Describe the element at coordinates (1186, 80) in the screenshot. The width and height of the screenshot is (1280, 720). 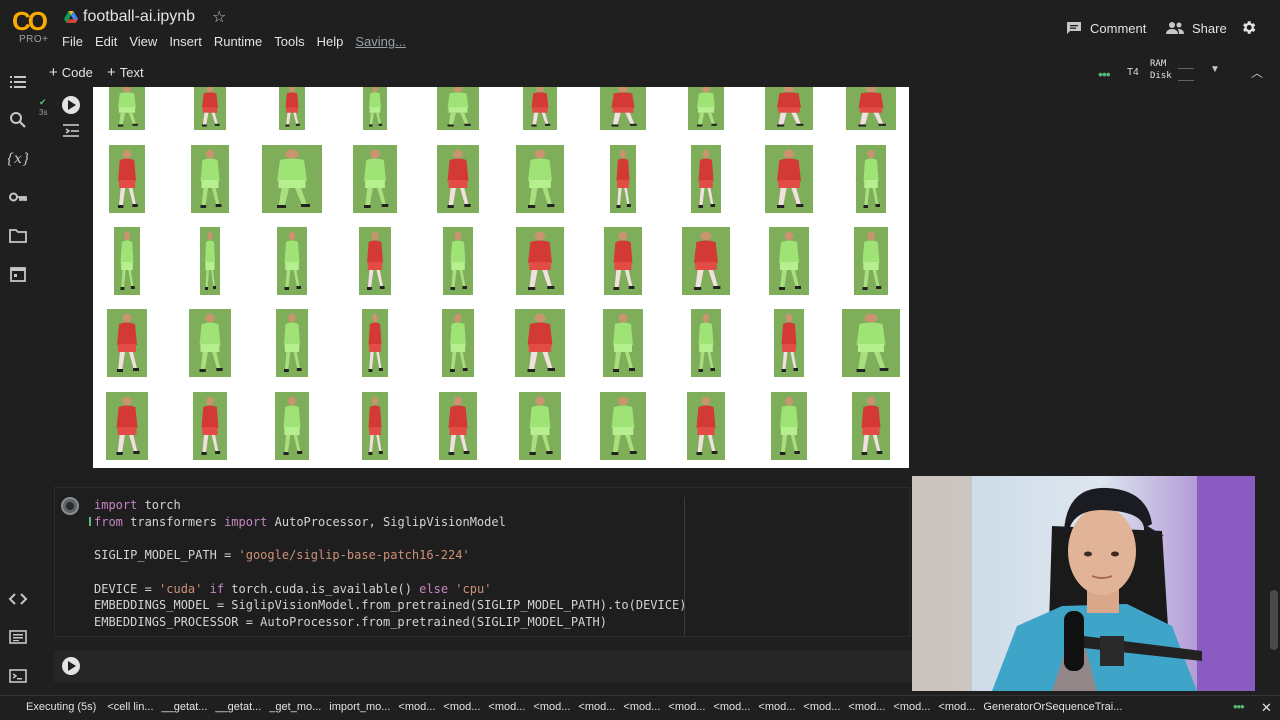
I see `disk-bar` at that location.